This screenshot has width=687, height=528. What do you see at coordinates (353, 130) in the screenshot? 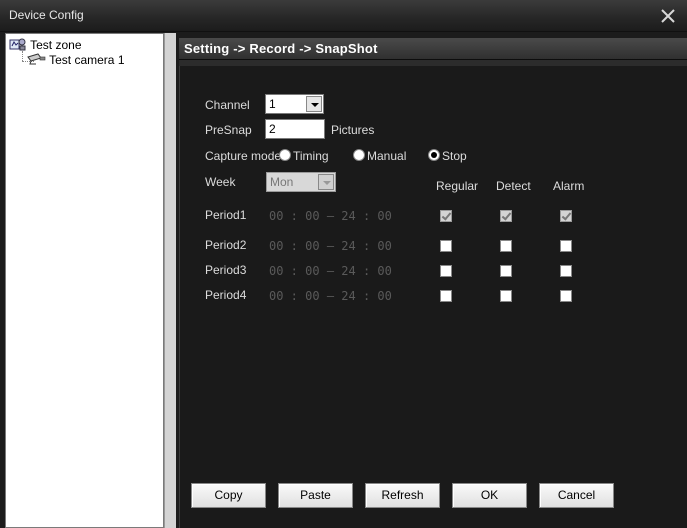
I see `presnap-unit-label: Pictures` at bounding box center [353, 130].